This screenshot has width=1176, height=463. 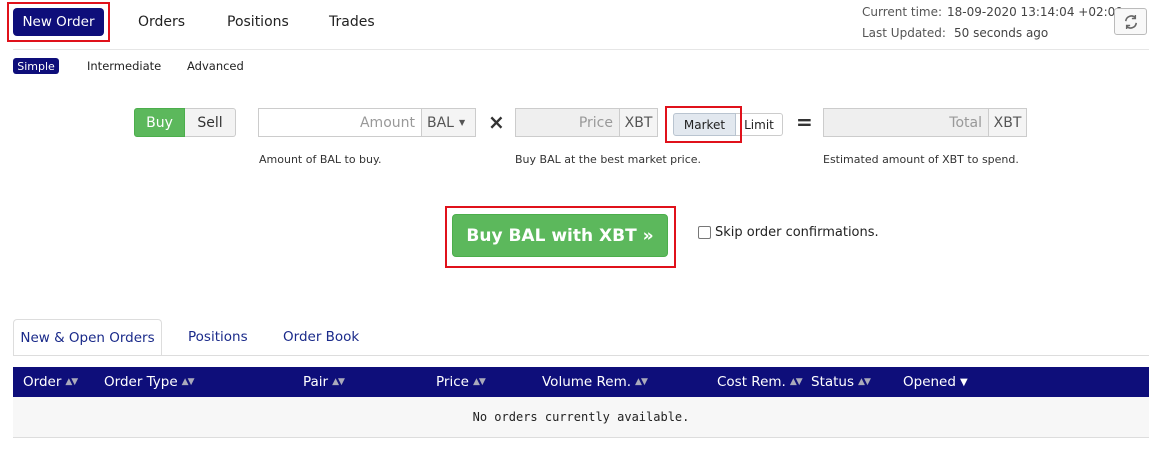 What do you see at coordinates (462, 122) in the screenshot?
I see `caret-down-icon: ▼` at bounding box center [462, 122].